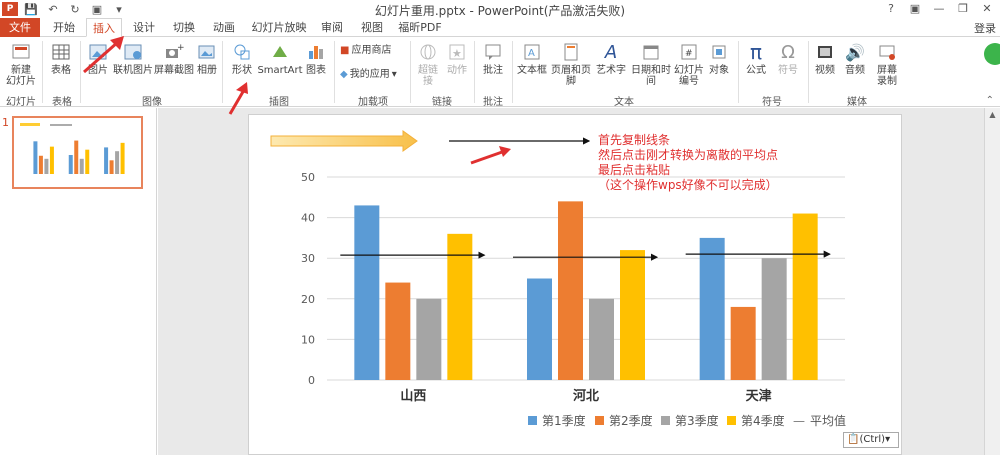  I want to click on shapes-button: 形状, so click(242, 58).